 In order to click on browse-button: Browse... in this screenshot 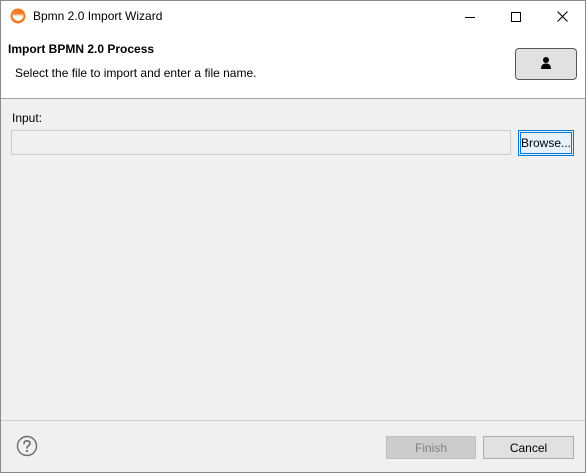, I will do `click(546, 143)`.